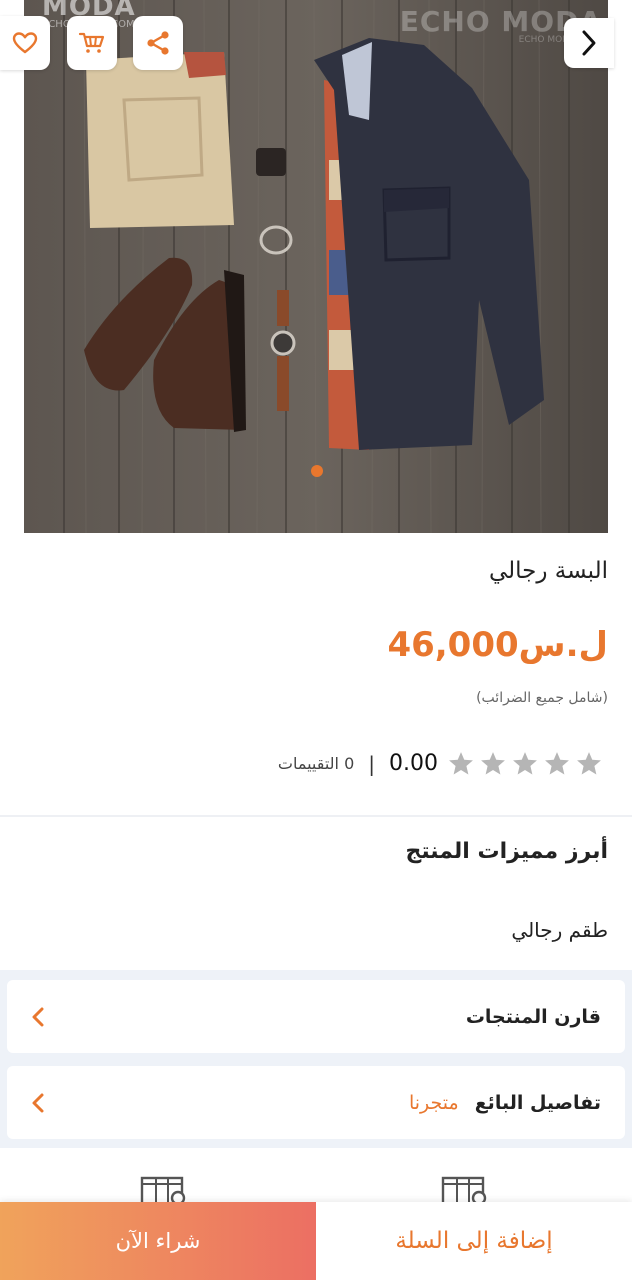  What do you see at coordinates (506, 851) in the screenshot?
I see `features-heading: أبرز مميزات المنتج` at bounding box center [506, 851].